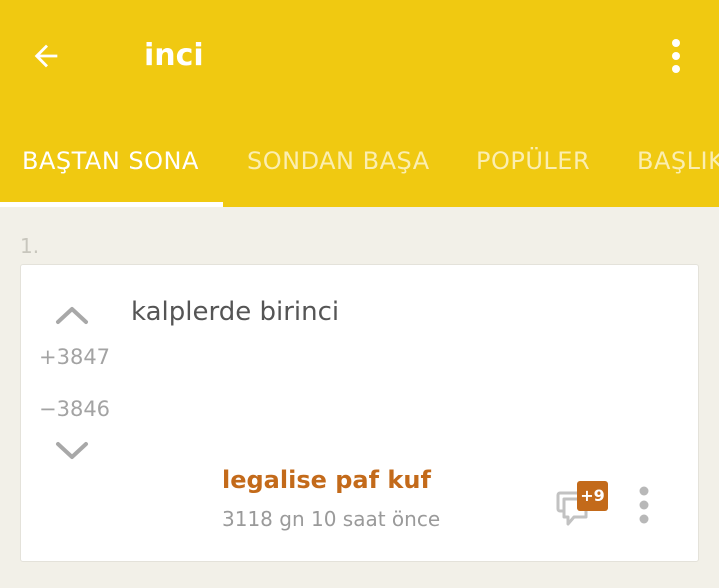  Describe the element at coordinates (110, 161) in the screenshot. I see `tab-bastan-sona: BAŞTAN SONA` at that location.